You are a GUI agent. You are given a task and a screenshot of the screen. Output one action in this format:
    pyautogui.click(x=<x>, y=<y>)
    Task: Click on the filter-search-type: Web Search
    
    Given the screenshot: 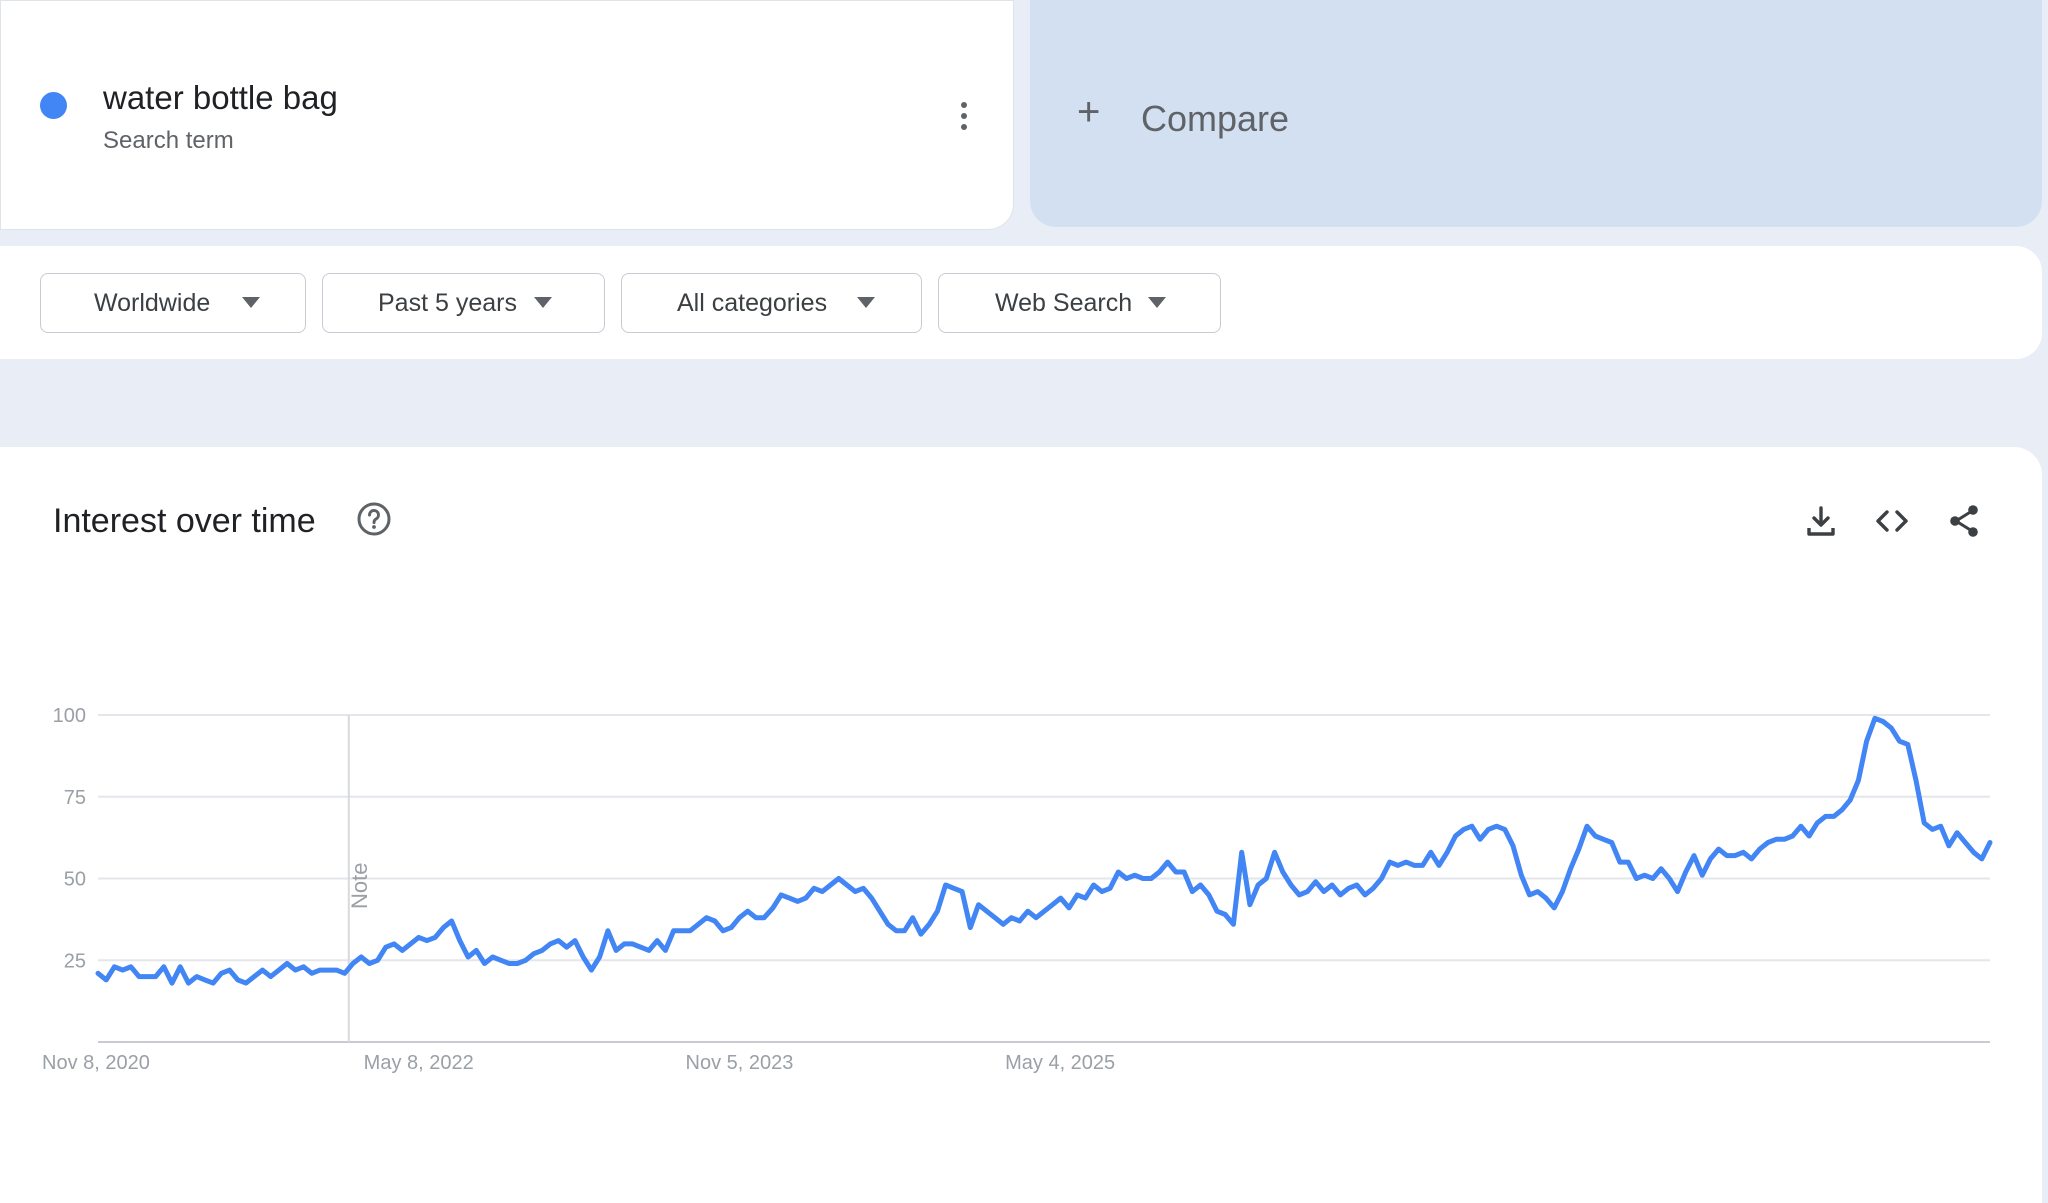 What is the action you would take?
    pyautogui.click(x=1079, y=303)
    